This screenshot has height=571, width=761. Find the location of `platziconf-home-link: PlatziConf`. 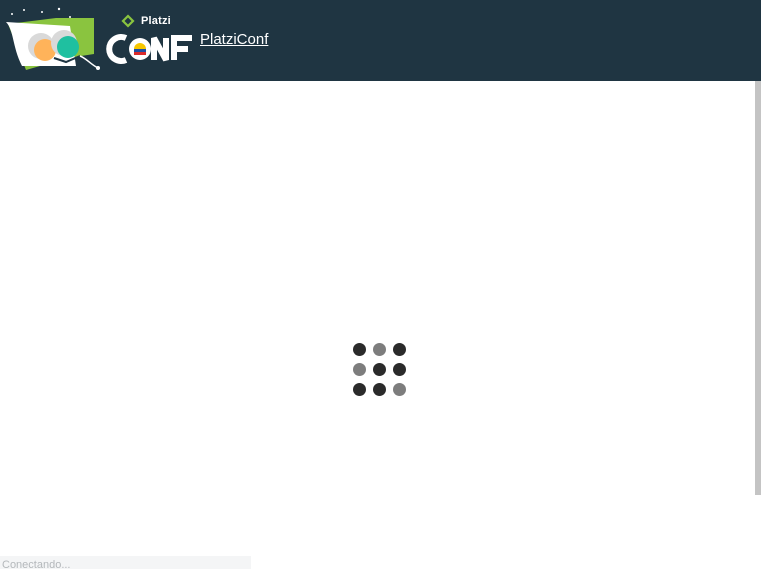

platziconf-home-link: PlatziConf is located at coordinates (234, 39).